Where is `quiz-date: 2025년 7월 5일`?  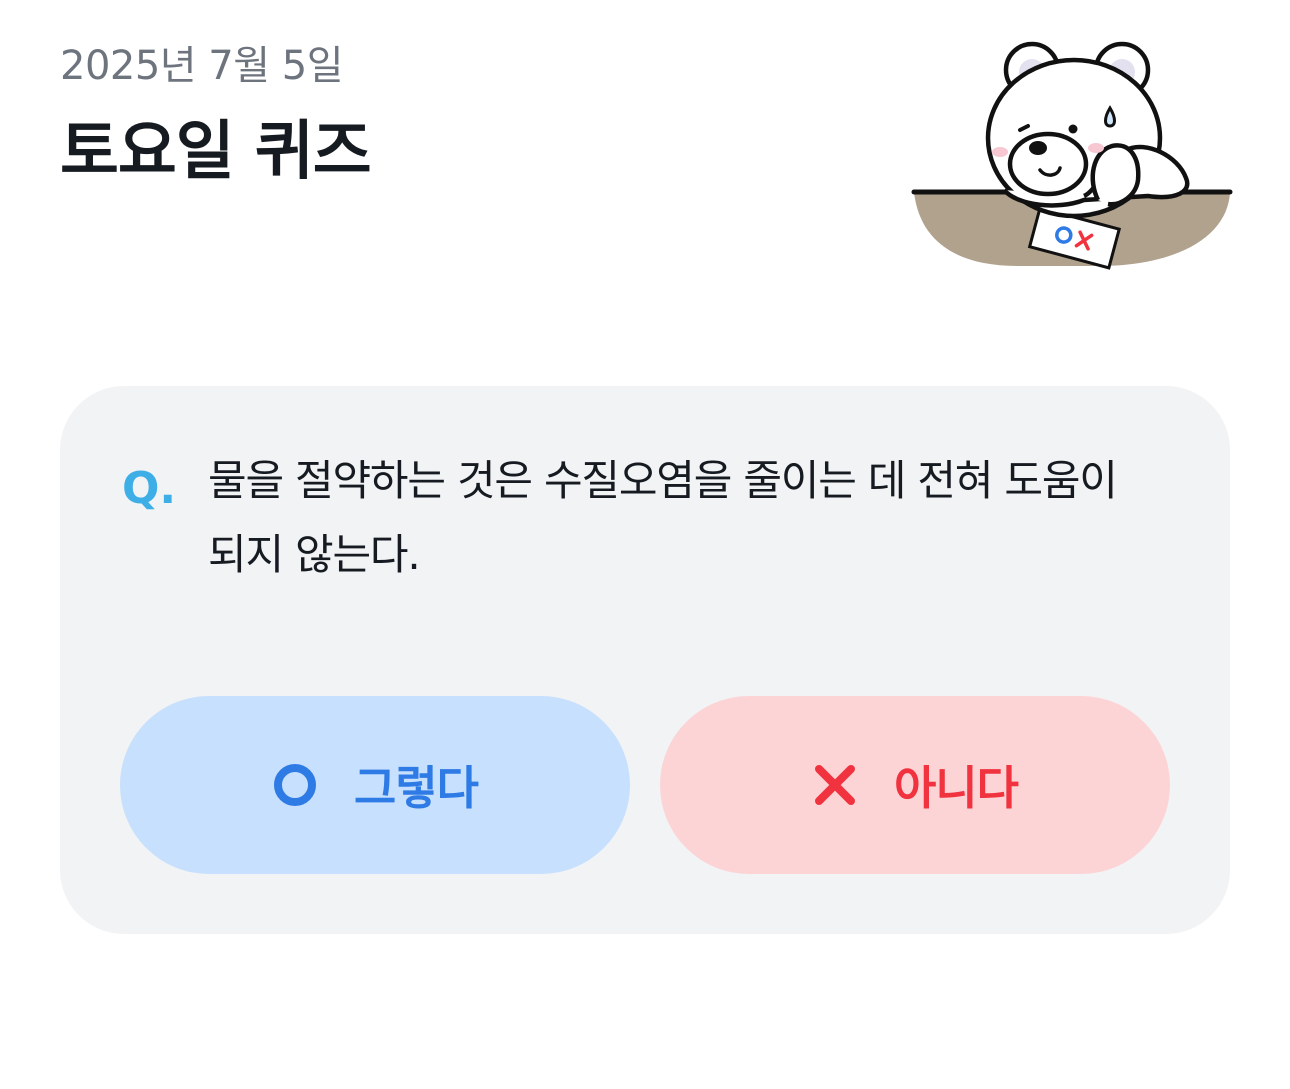
quiz-date: 2025년 7월 5일 is located at coordinates (202, 66).